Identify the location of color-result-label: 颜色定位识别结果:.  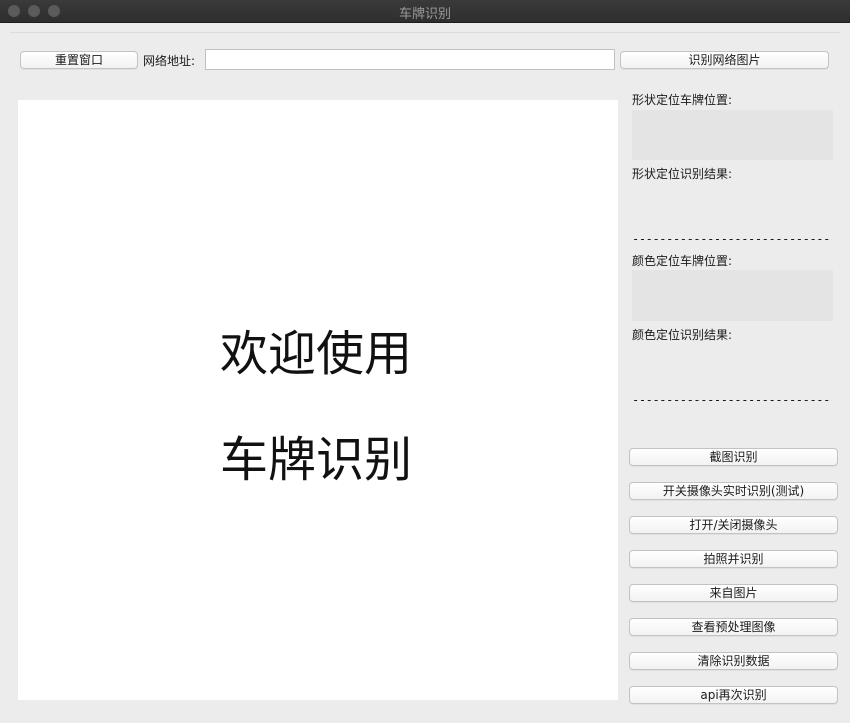
(682, 335).